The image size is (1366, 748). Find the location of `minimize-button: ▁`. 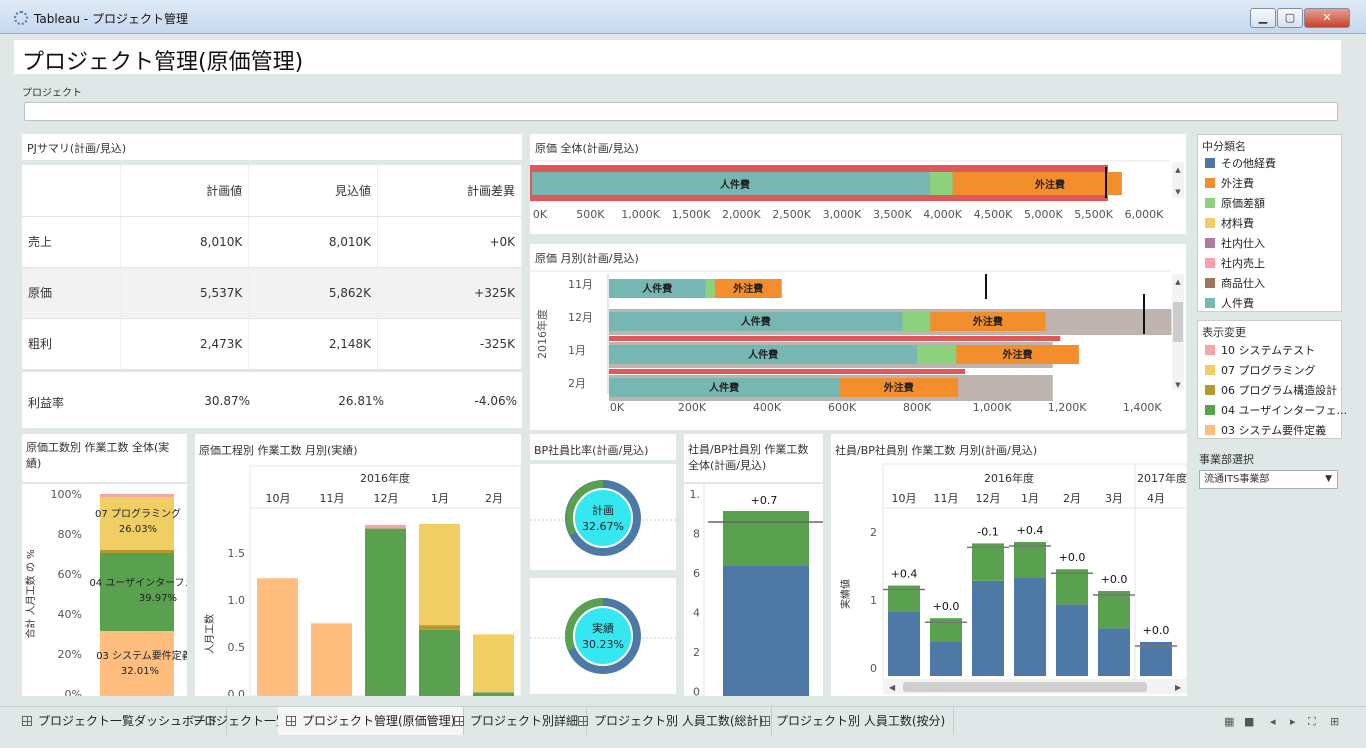

minimize-button: ▁ is located at coordinates (1263, 18).